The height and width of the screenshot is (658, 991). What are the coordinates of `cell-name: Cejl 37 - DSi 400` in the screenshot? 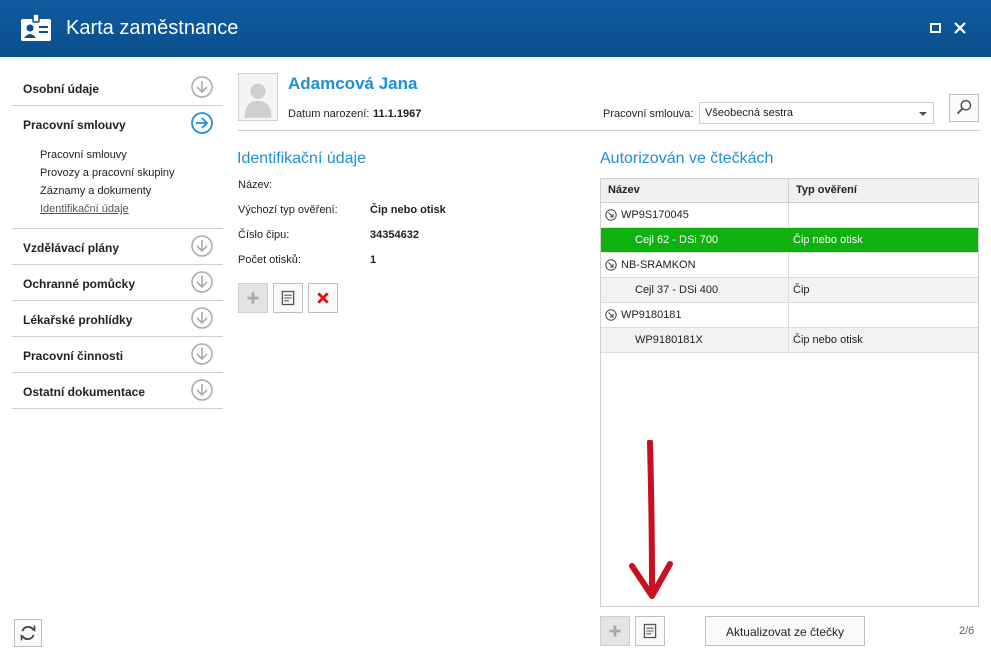 It's located at (695, 290).